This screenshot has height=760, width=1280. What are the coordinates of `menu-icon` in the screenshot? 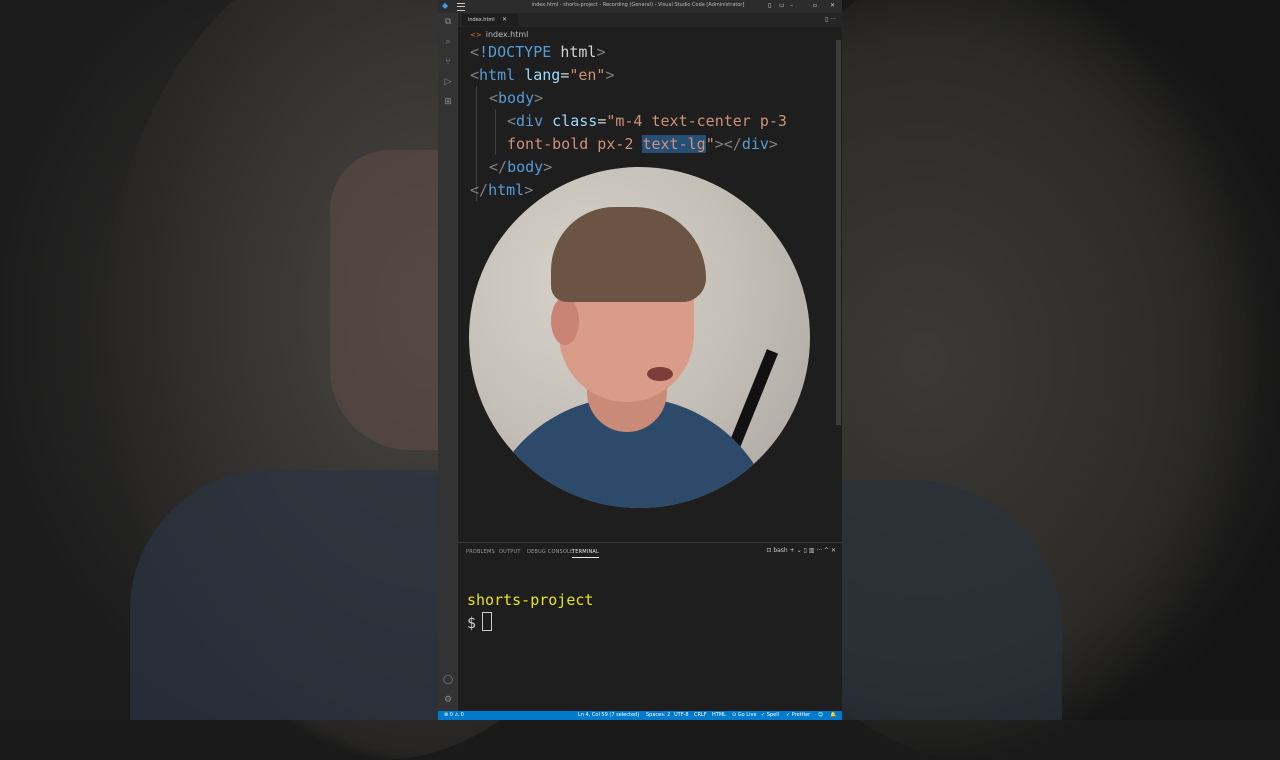 It's located at (461, 7).